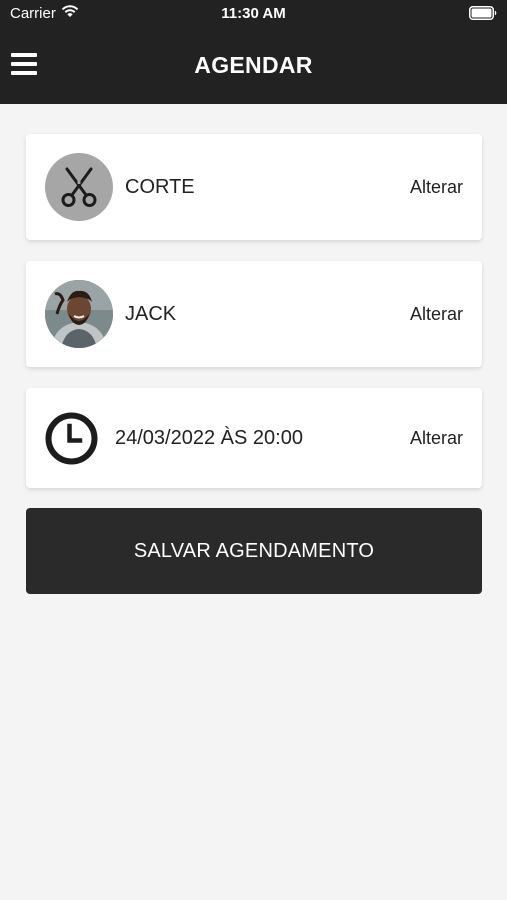 The height and width of the screenshot is (900, 507). Describe the element at coordinates (436, 314) in the screenshot. I see `change-barber-link: Alterar` at that location.